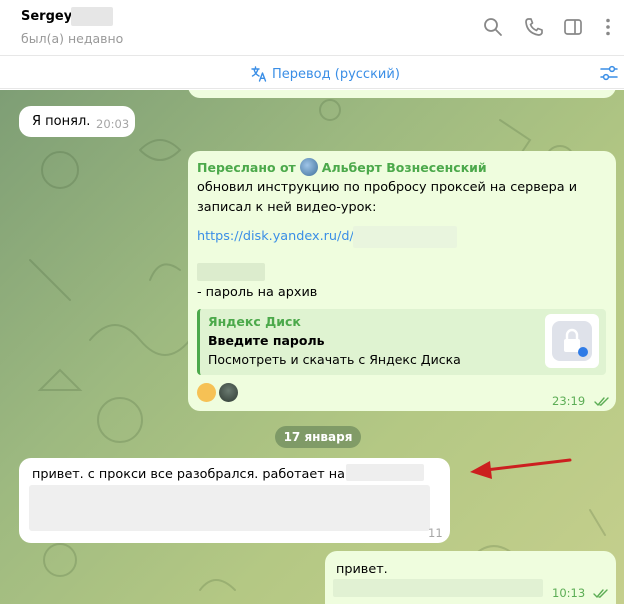  What do you see at coordinates (280, 236) in the screenshot?
I see `message-link: https://disk.yandex.ru/d/A` at bounding box center [280, 236].